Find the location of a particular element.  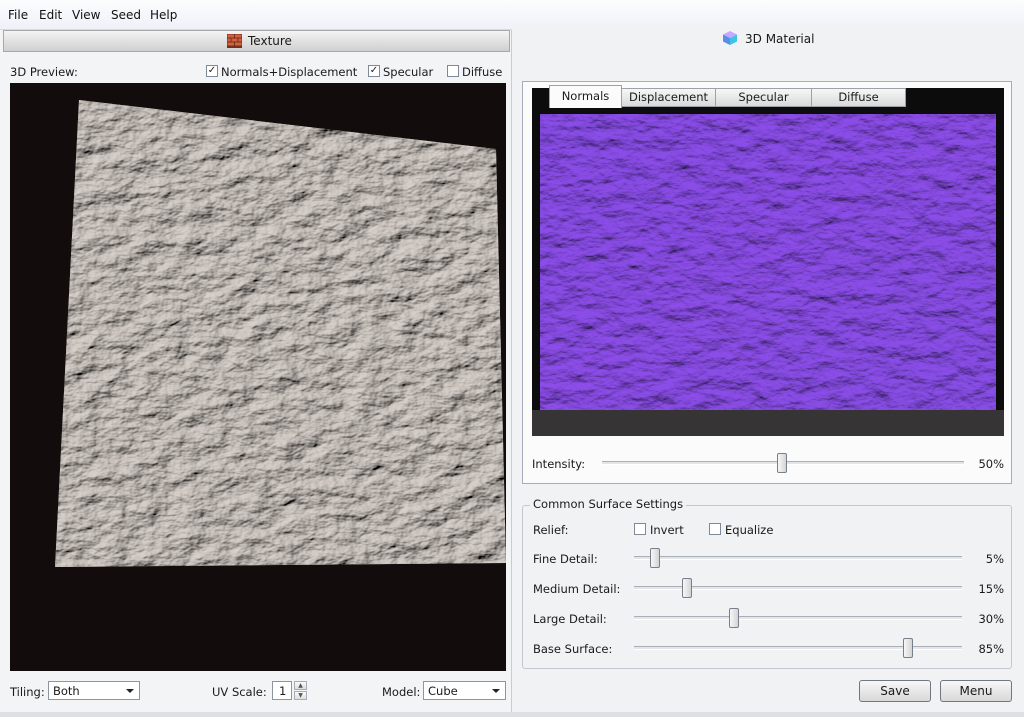

fine-detail-slider-thumb is located at coordinates (655, 558).